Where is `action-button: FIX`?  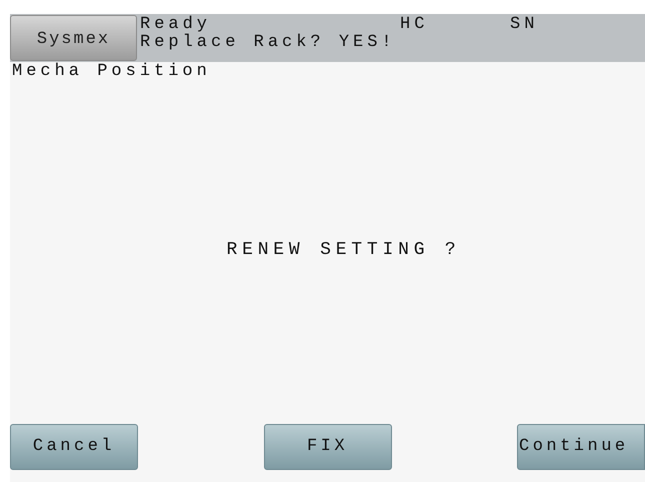 action-button: FIX is located at coordinates (328, 447).